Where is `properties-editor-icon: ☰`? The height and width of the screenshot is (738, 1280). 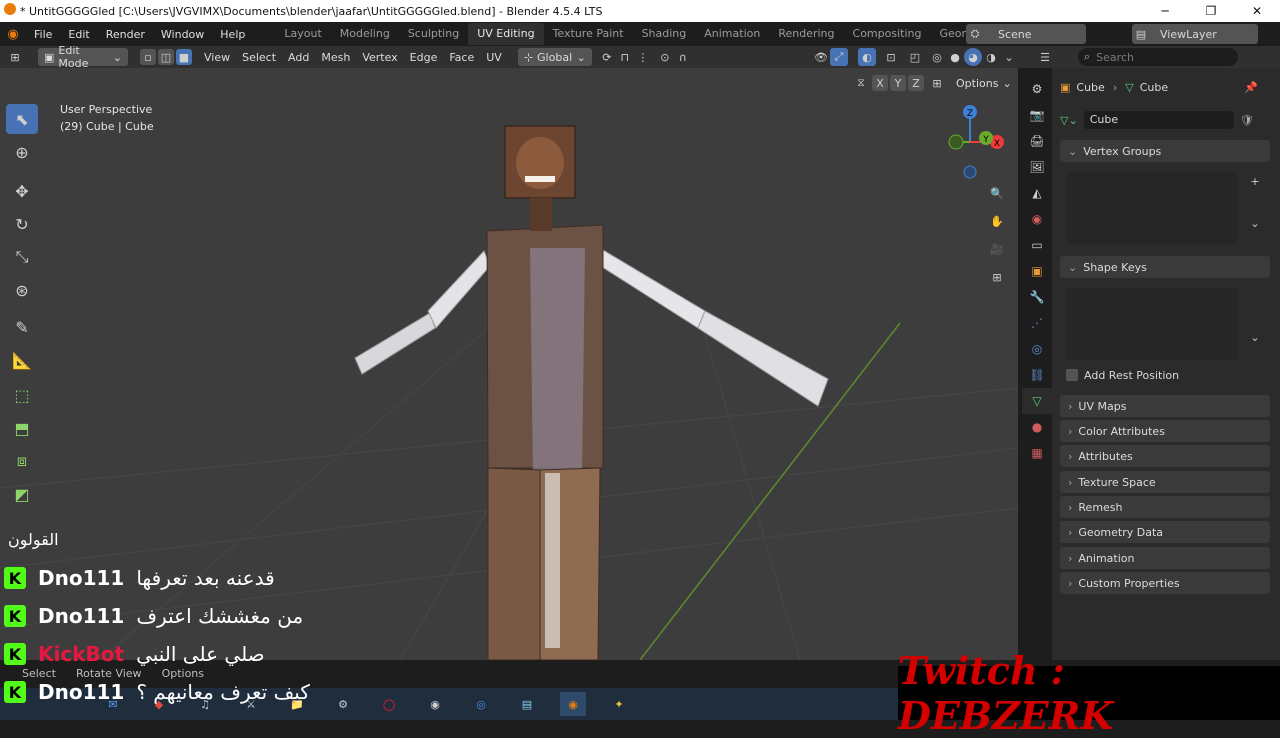 properties-editor-icon: ☰ is located at coordinates (1045, 57).